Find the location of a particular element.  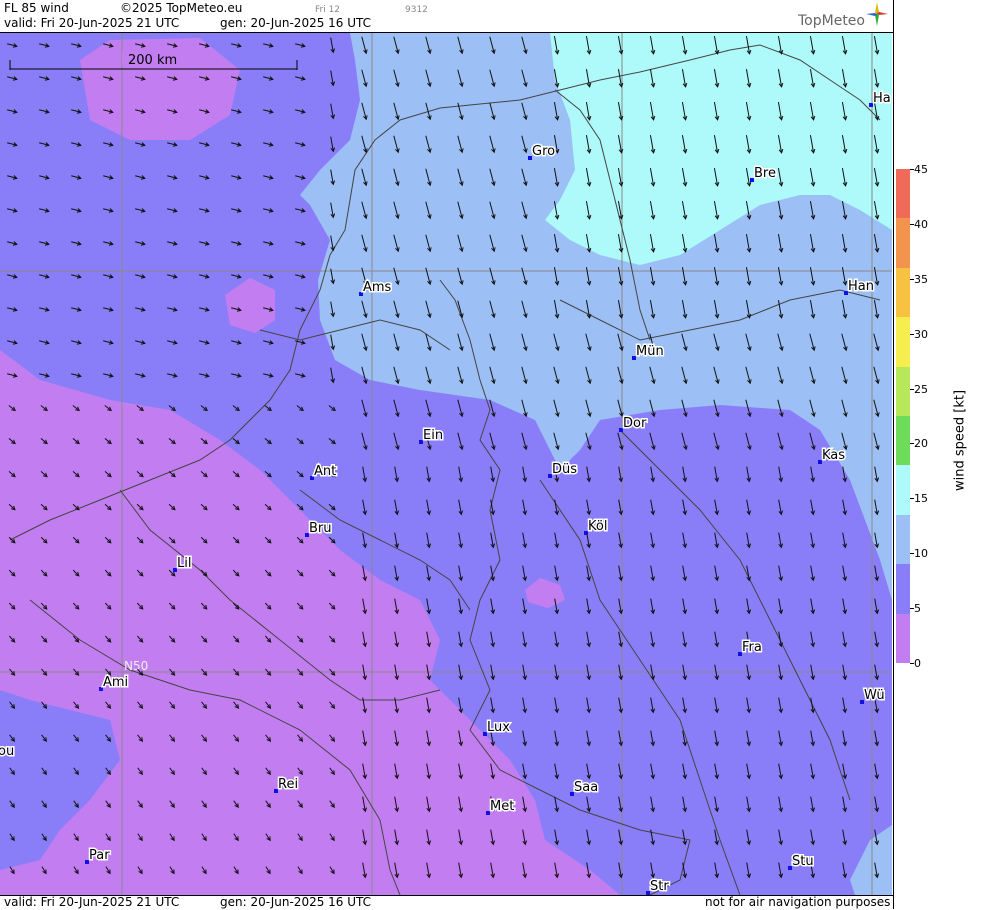

legend-tick-label: 30 is located at coordinates (921, 334).